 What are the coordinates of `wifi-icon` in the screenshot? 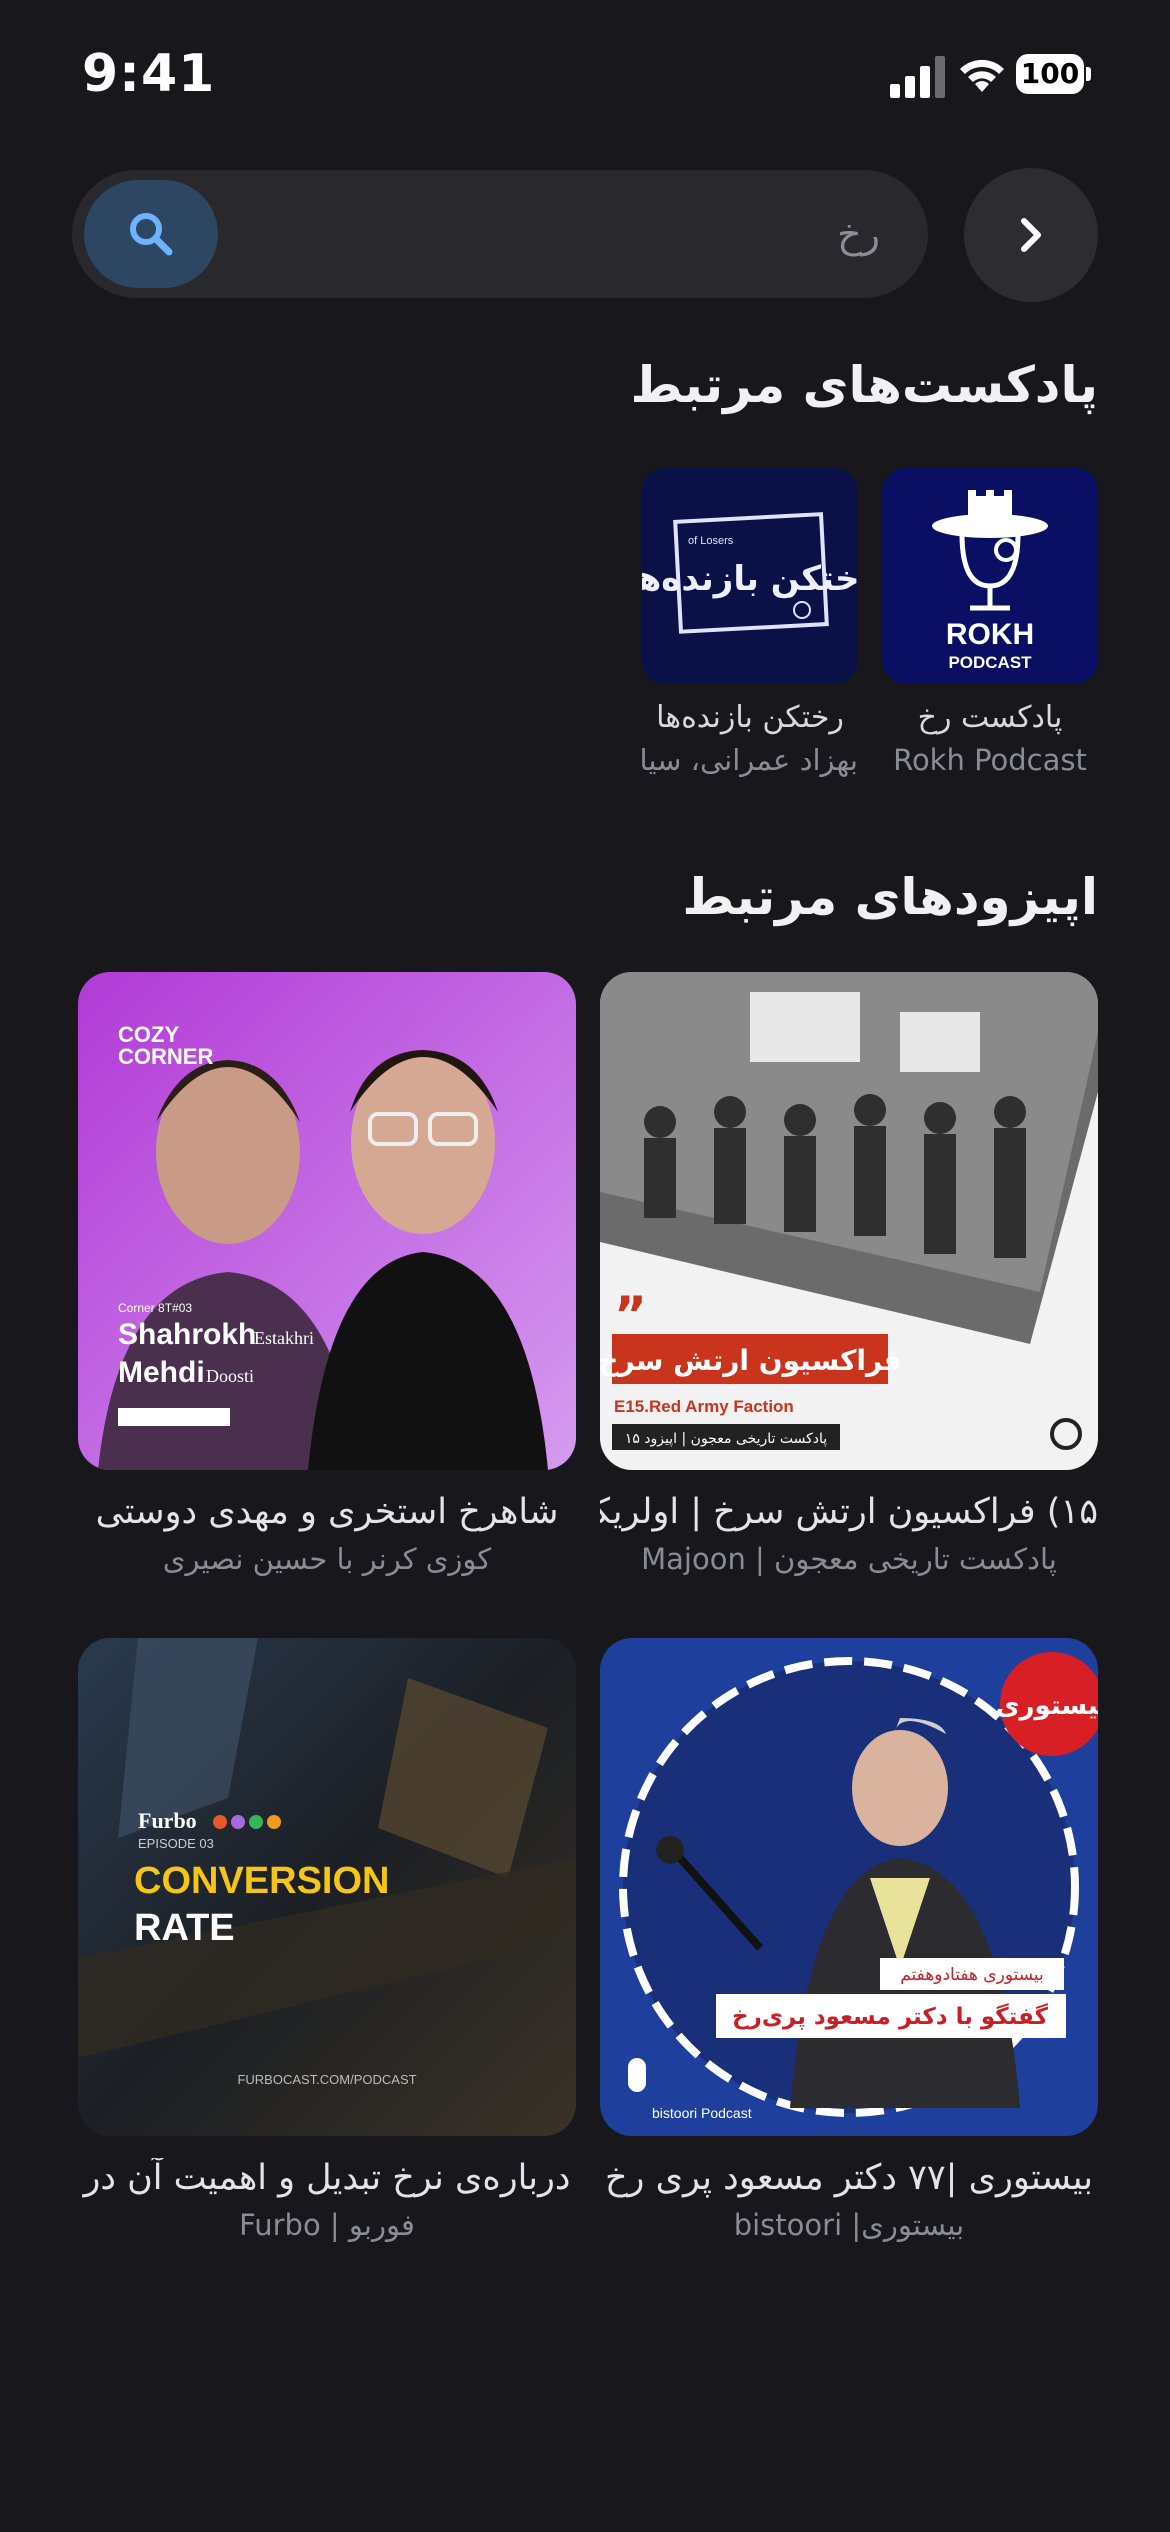 It's located at (982, 75).